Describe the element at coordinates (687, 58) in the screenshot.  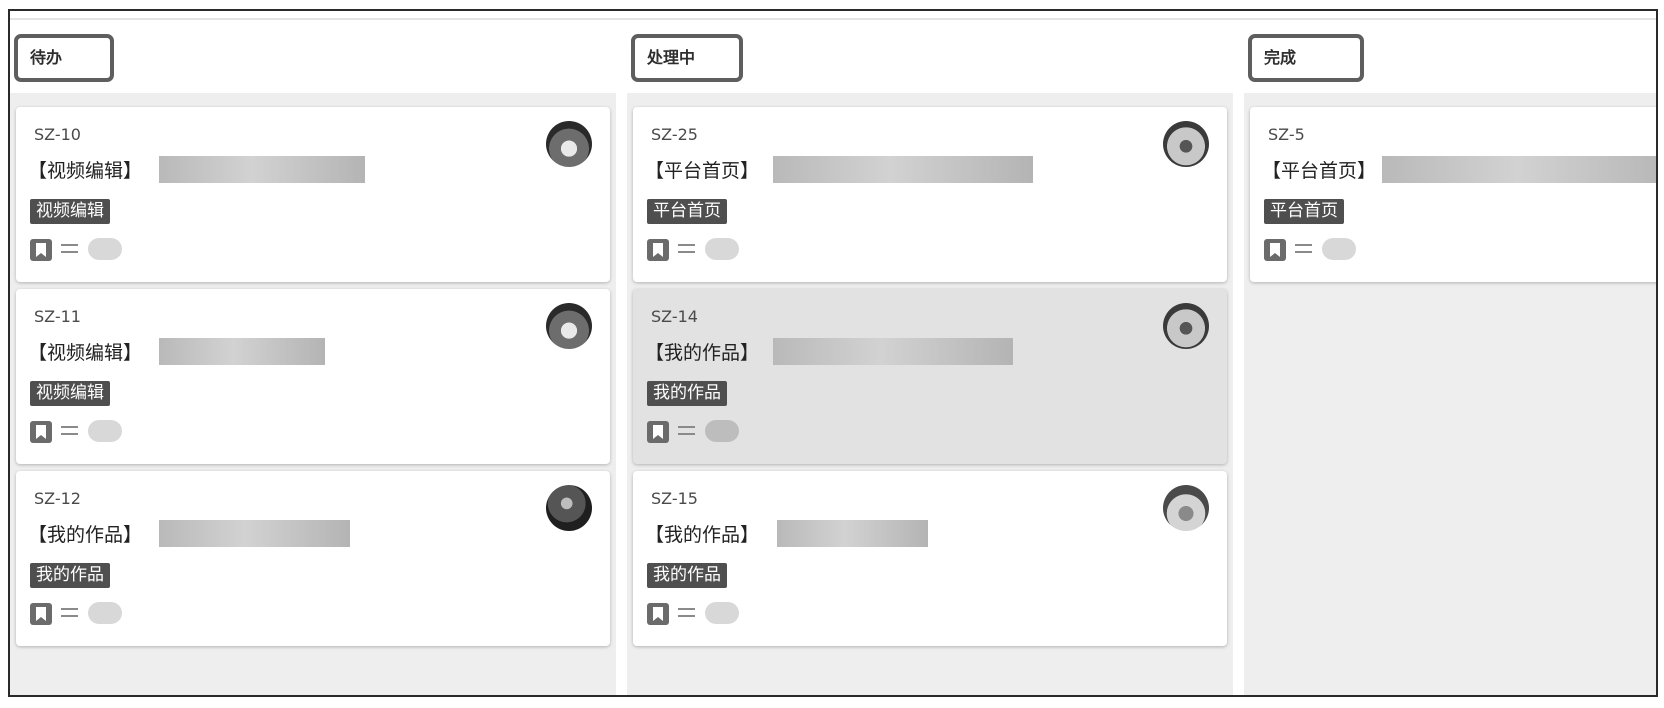
I see `column-header-in-progress: 处理中` at that location.